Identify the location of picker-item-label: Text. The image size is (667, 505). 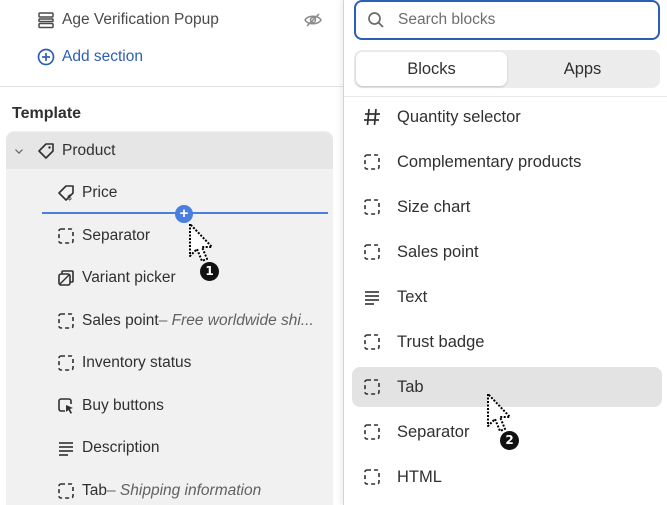
(412, 296).